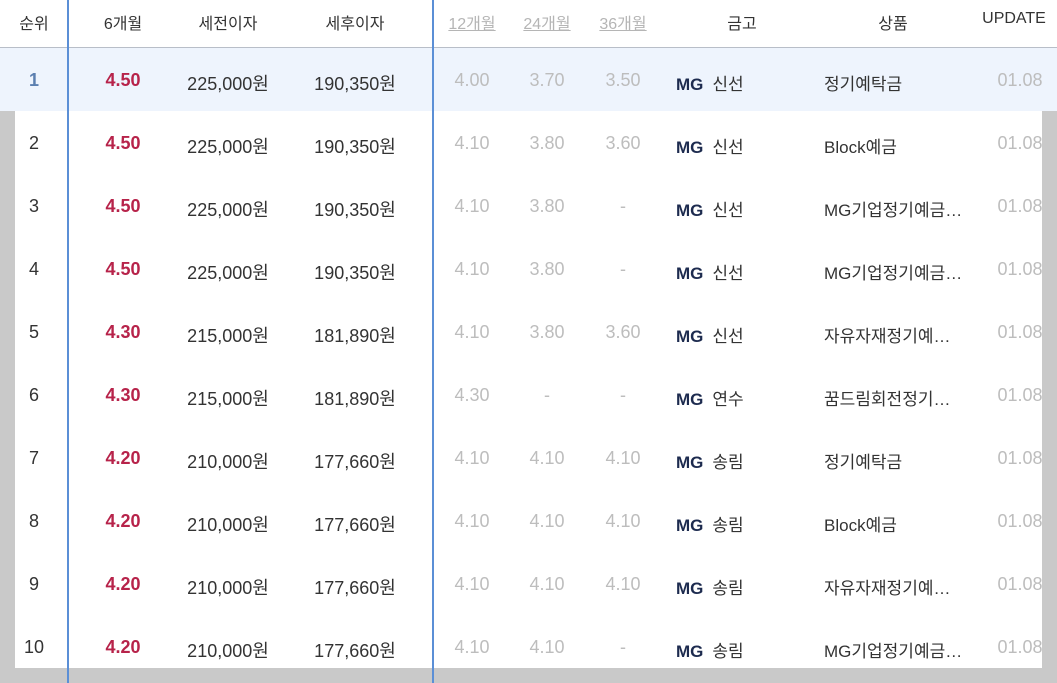 This screenshot has width=1057, height=683. Describe the element at coordinates (34, 143) in the screenshot. I see `rank-cell: 2` at that location.